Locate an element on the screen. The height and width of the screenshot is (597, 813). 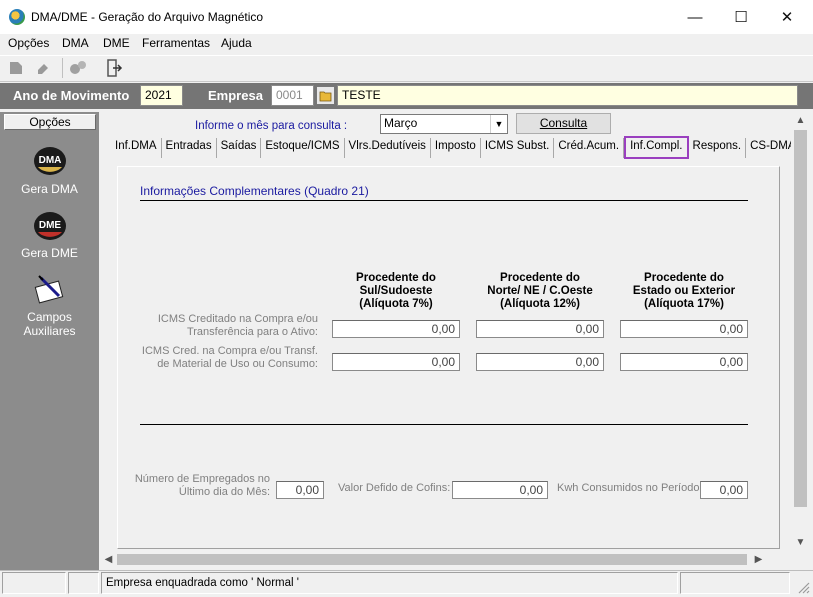
consulta-button: Consulta is located at coordinates (563, 123).